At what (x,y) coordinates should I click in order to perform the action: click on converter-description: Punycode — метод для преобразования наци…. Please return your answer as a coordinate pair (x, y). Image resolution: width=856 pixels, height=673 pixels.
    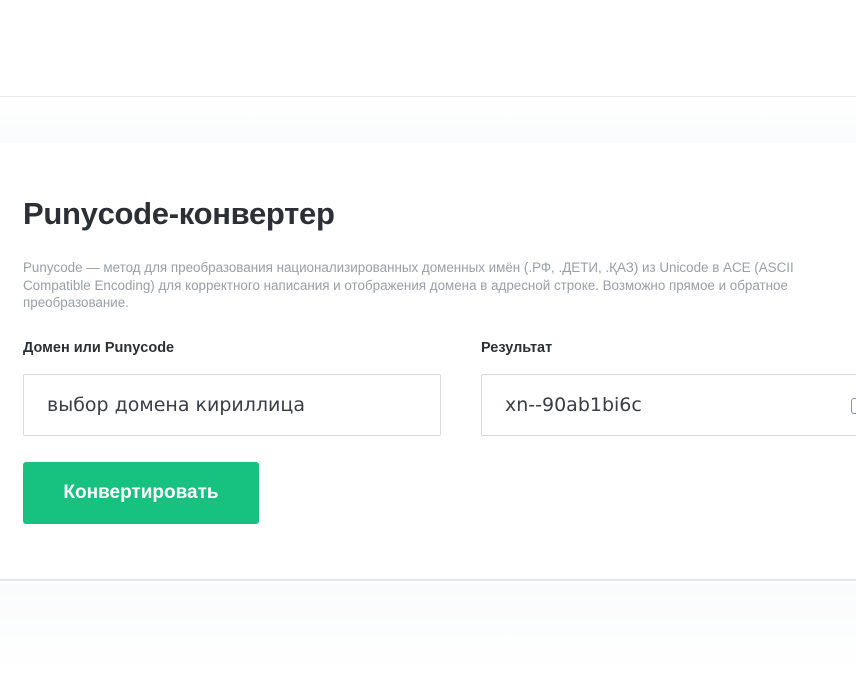
    Looking at the image, I should click on (408, 285).